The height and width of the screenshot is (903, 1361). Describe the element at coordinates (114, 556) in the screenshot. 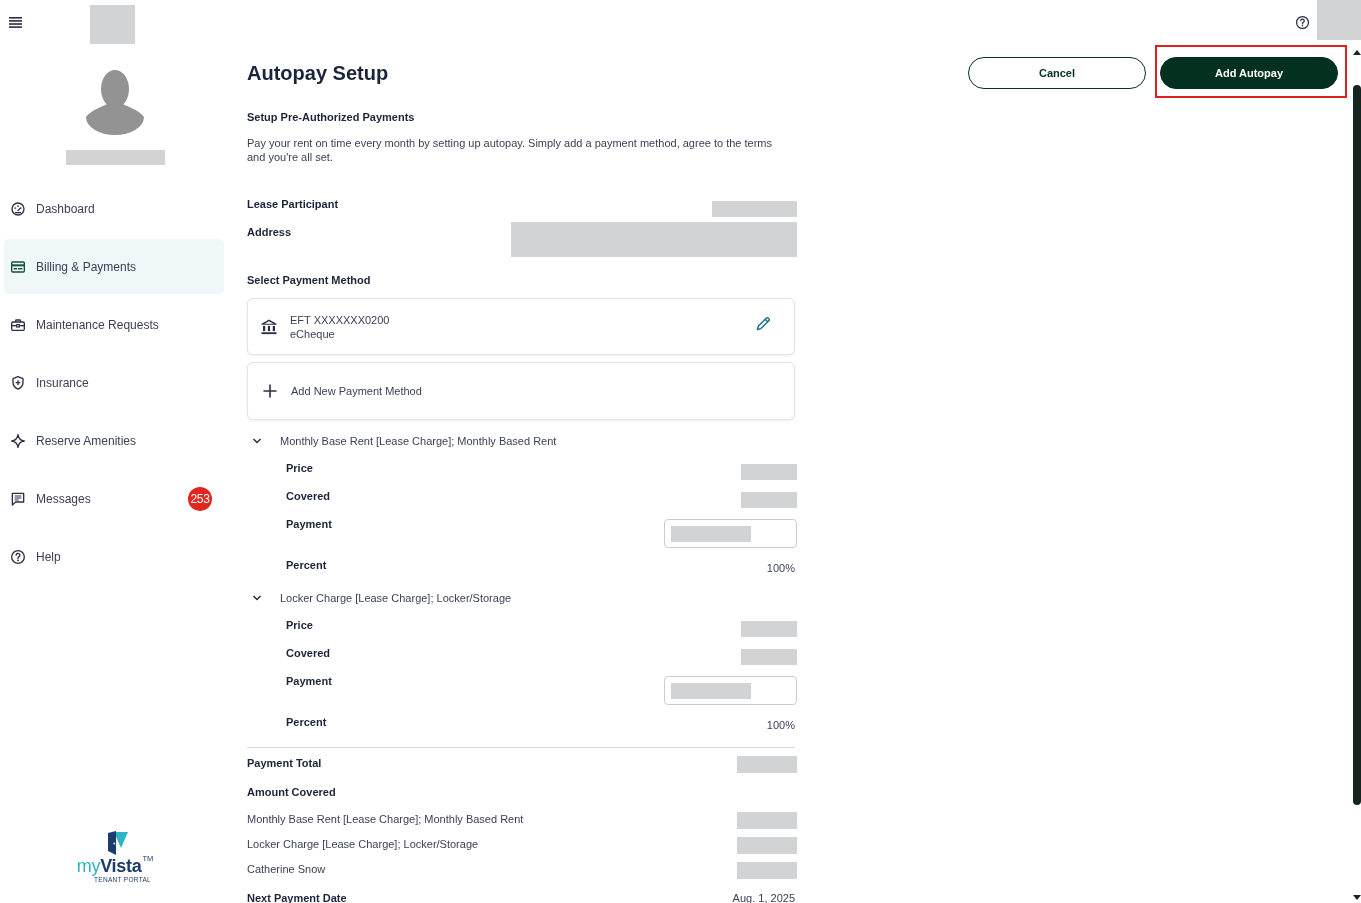

I see `nav-item: Help` at that location.